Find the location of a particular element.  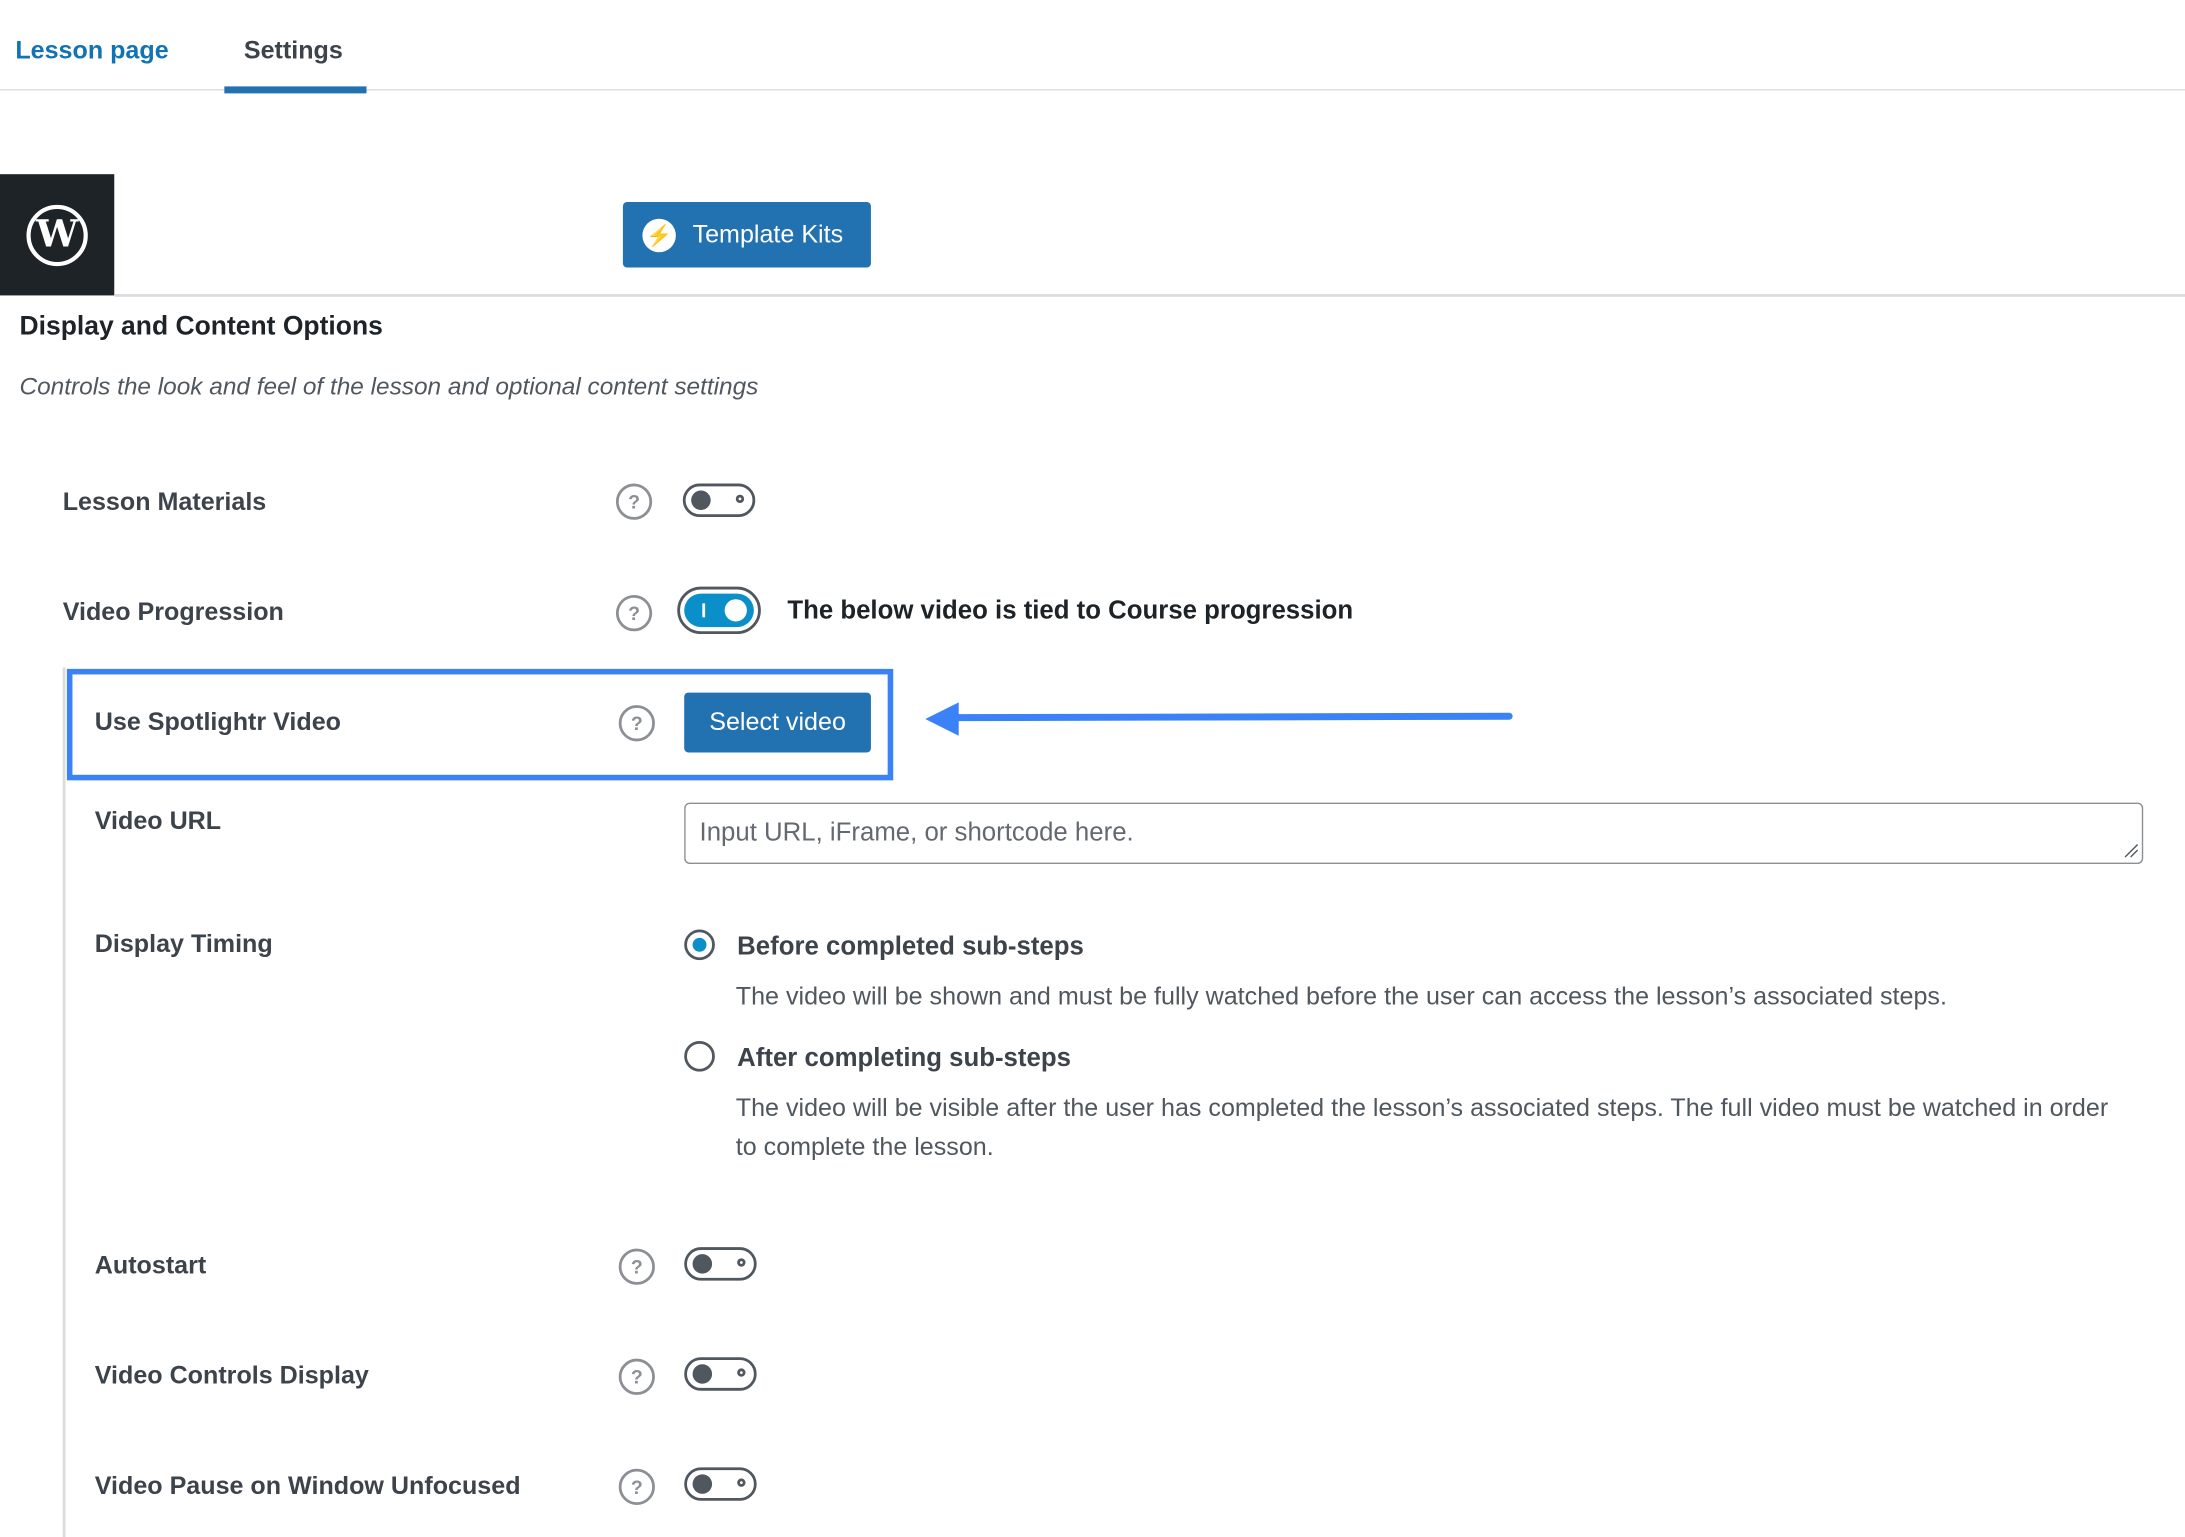

video-pause-unfocused-toggle is located at coordinates (720, 1484).